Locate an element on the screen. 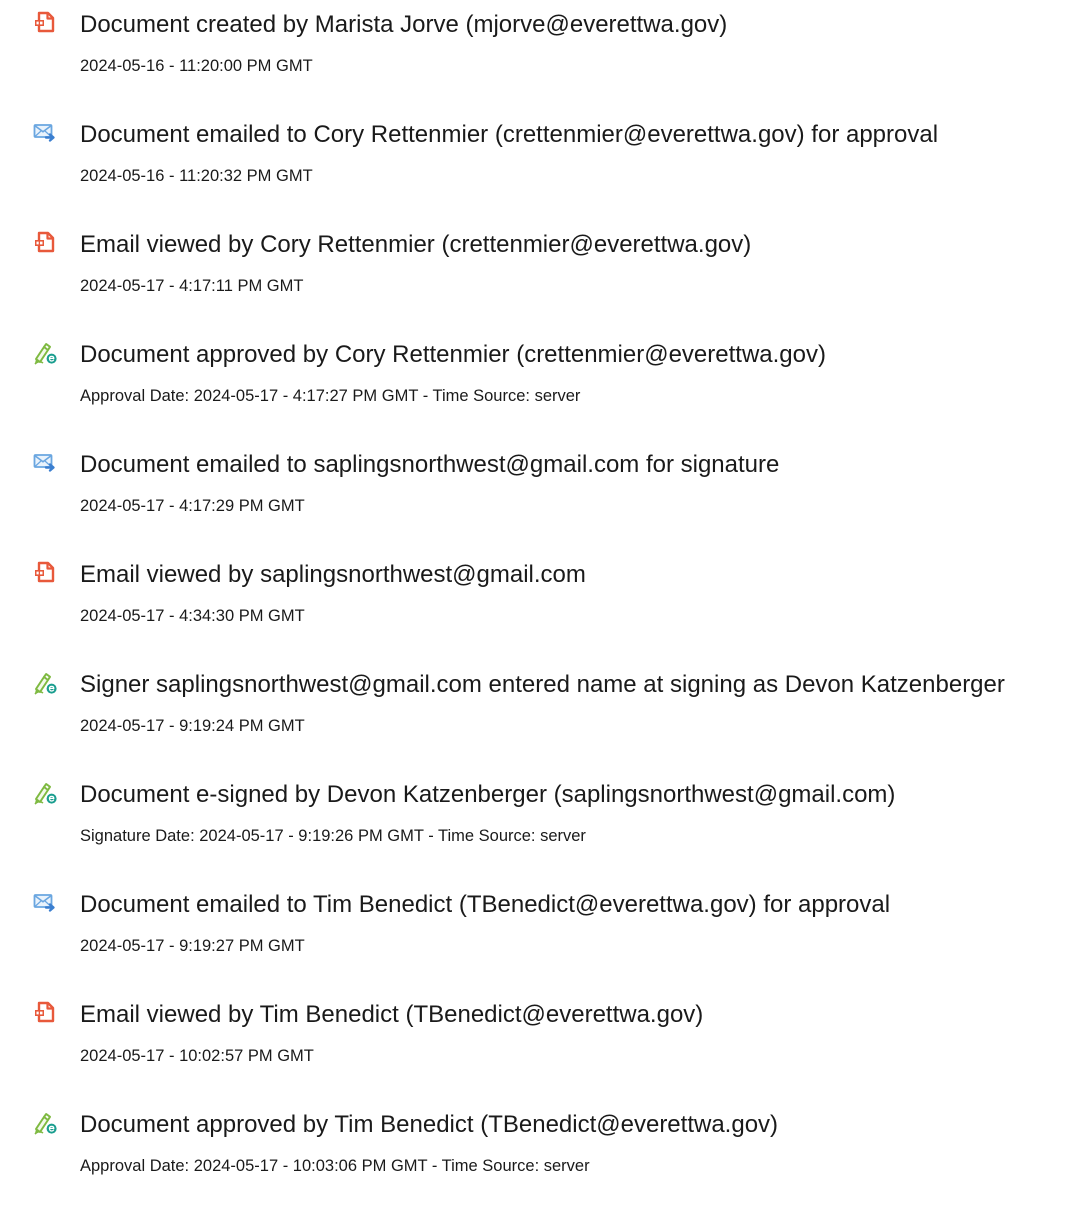  event-timestamp: 2024-05-16 - 11:20:32 PM GMT is located at coordinates (196, 176).